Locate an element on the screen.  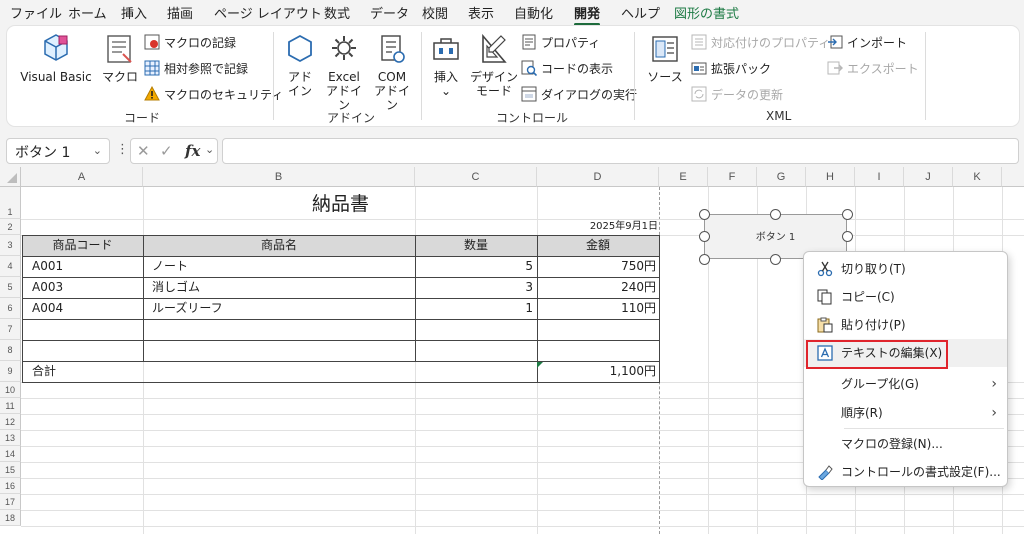
properties-button: プロパティ is located at coordinates (560, 42).